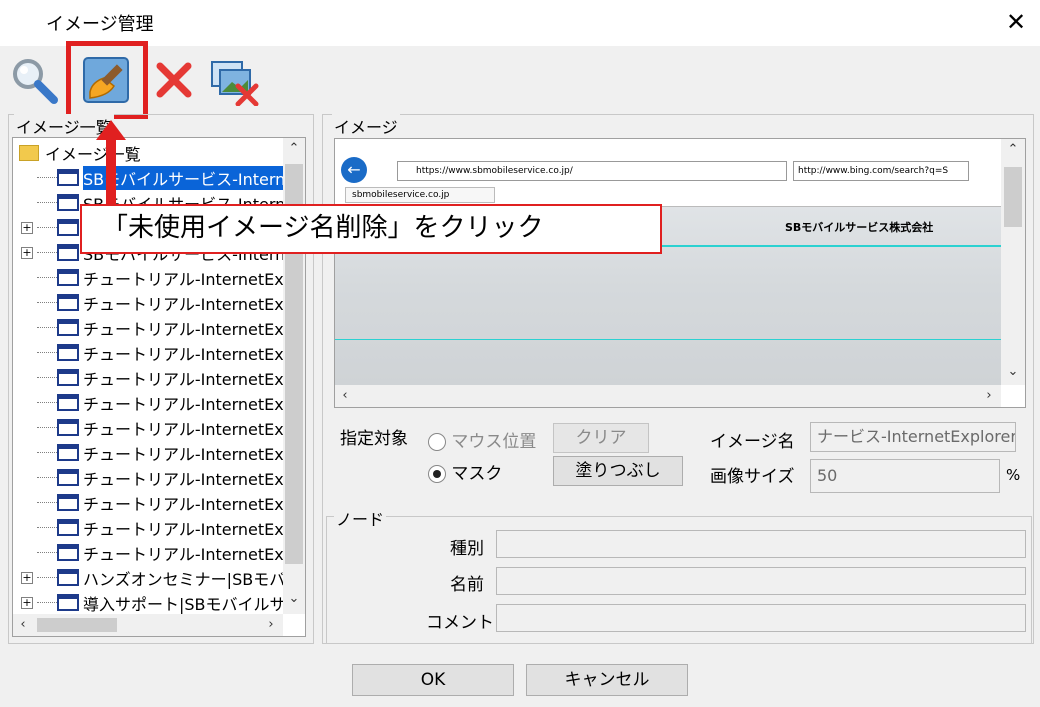 The height and width of the screenshot is (707, 1040). I want to click on delete-button, so click(174, 80).